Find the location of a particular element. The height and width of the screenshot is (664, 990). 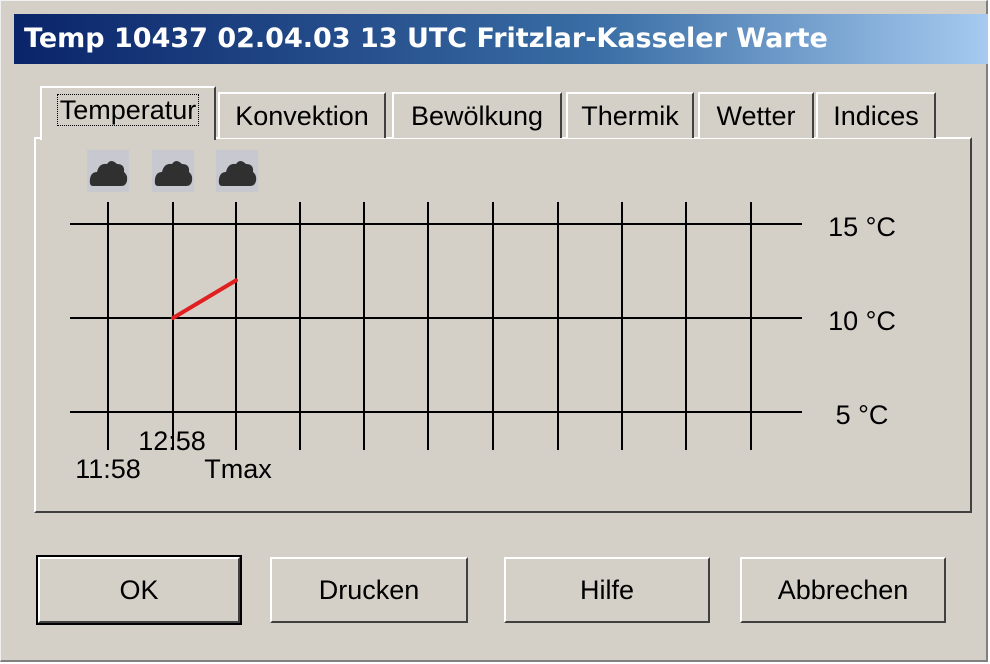

y-tick-label: 5 °C is located at coordinates (862, 415).